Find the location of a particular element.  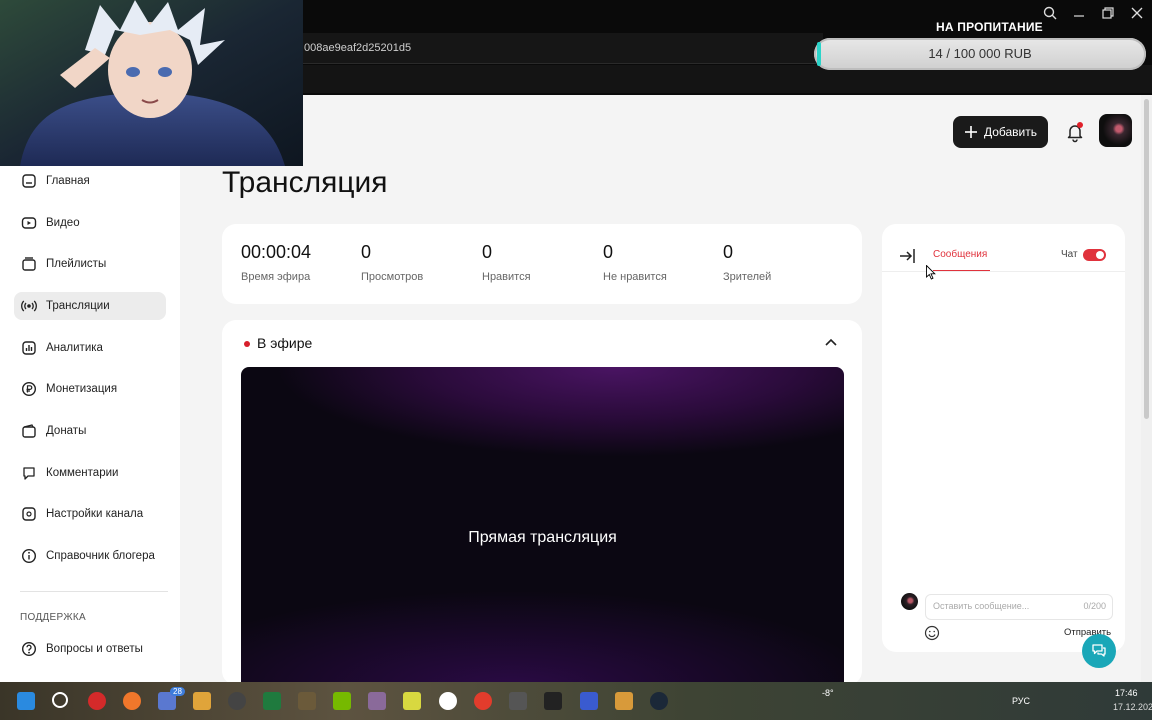

scrollbar-thumb is located at coordinates (1146, 259).